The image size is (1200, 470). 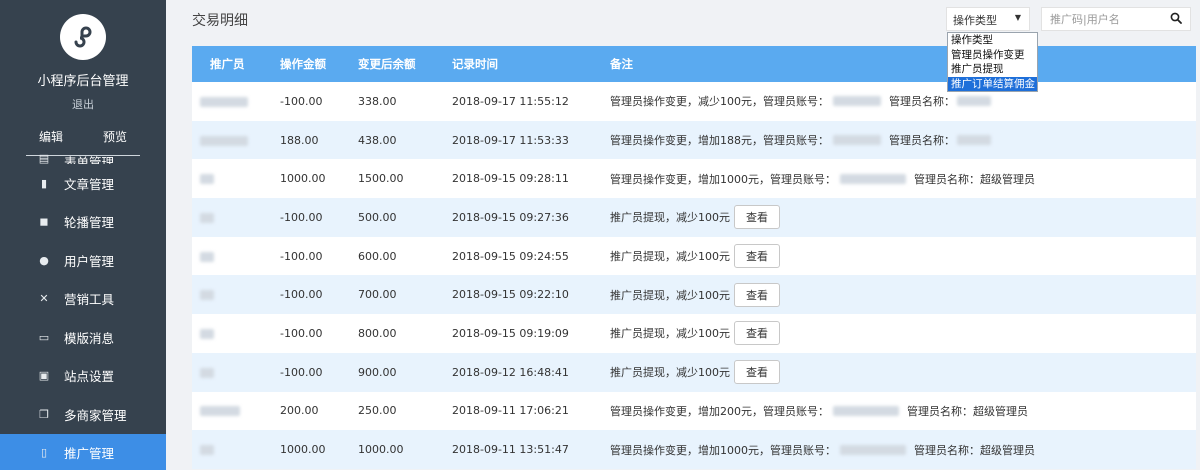 What do you see at coordinates (377, 101) in the screenshot?
I see `balance-cell: 338.00` at bounding box center [377, 101].